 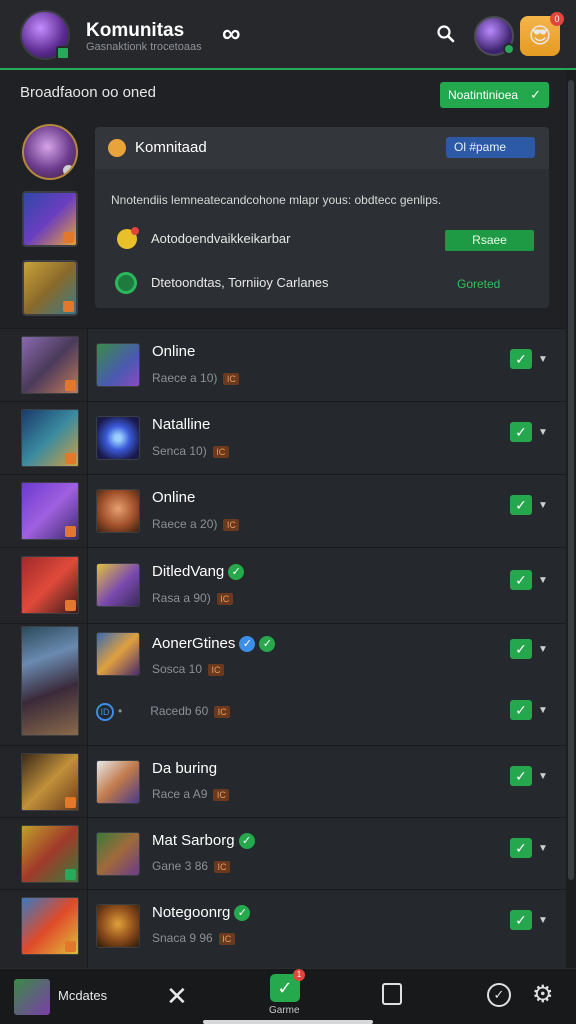 I want to click on card-title: Komnitaad, so click(x=171, y=147).